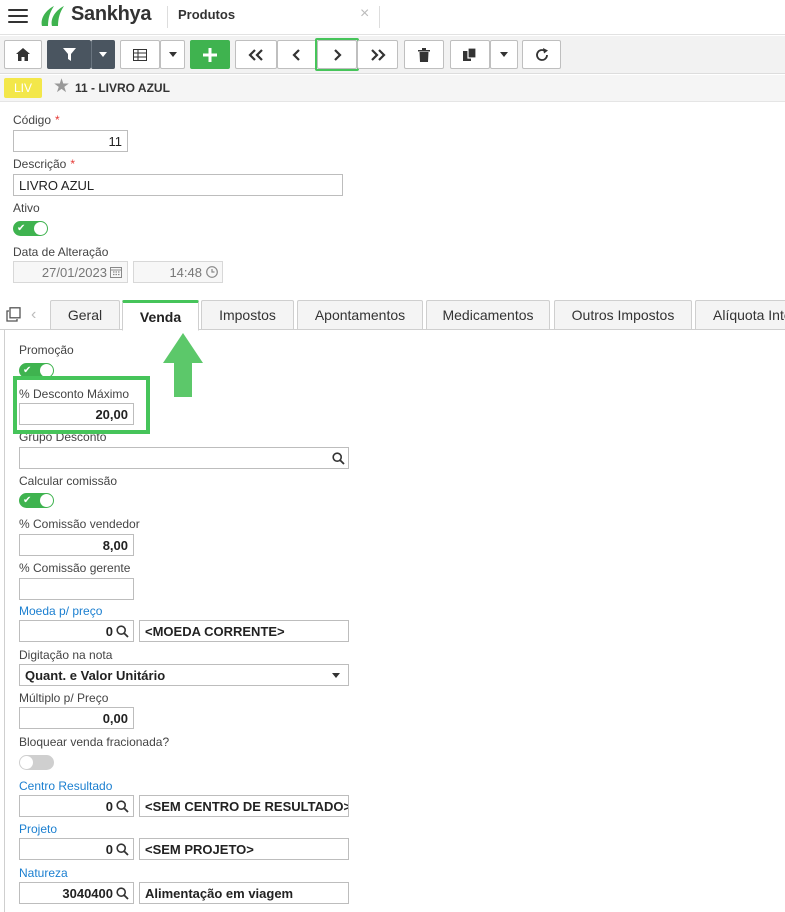 This screenshot has height=912, width=785. Describe the element at coordinates (53, 16) in the screenshot. I see `sankhya-logo-icon` at that location.